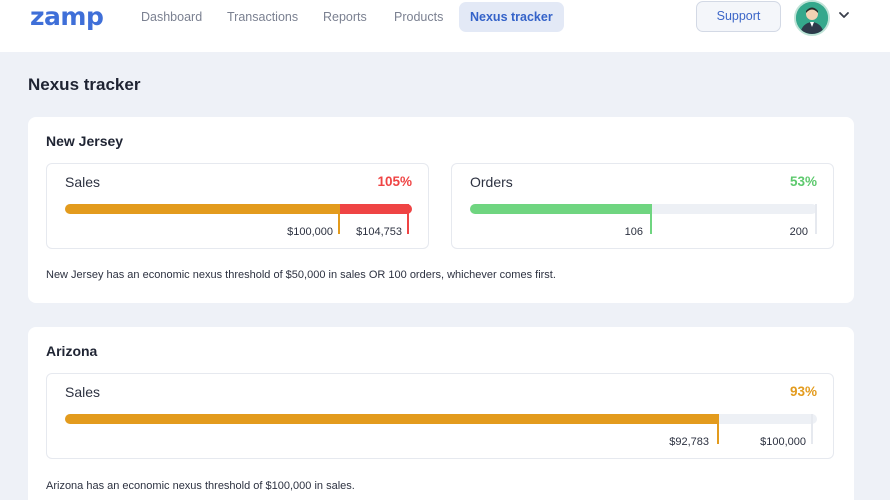 This screenshot has height=500, width=890. I want to click on current-value-label: $92,783, so click(689, 442).